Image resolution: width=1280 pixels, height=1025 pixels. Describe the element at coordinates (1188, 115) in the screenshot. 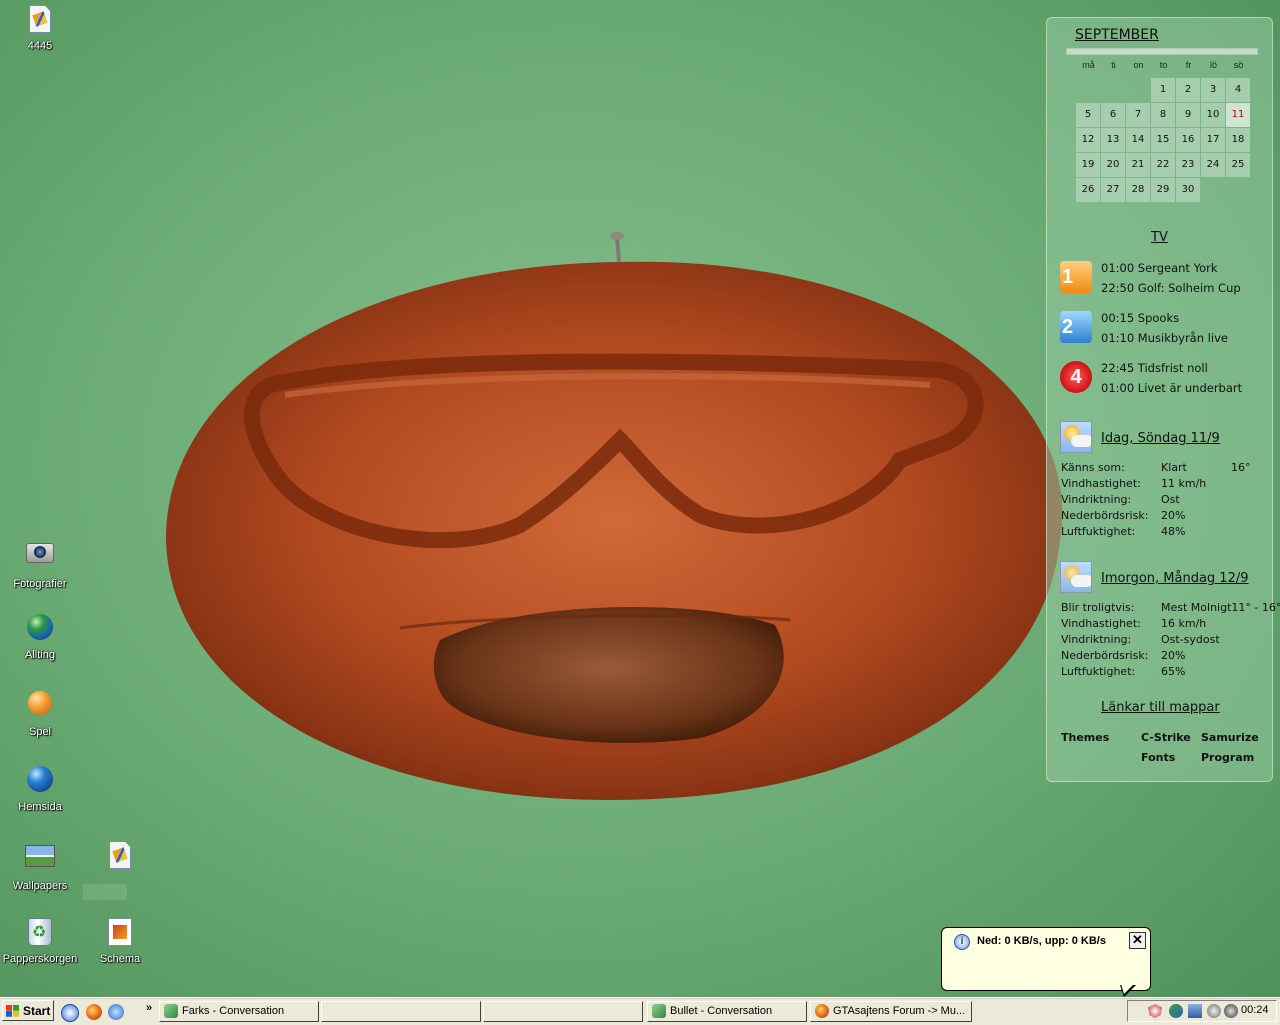

I see `calendar-day: 9` at that location.